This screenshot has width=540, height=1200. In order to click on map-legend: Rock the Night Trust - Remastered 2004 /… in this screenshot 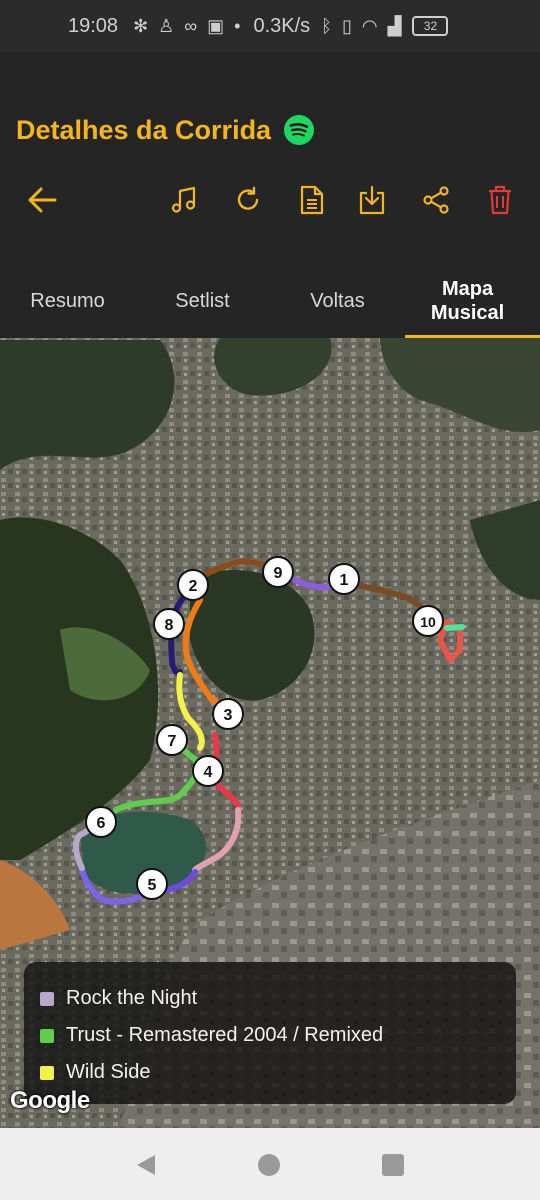, I will do `click(270, 1033)`.